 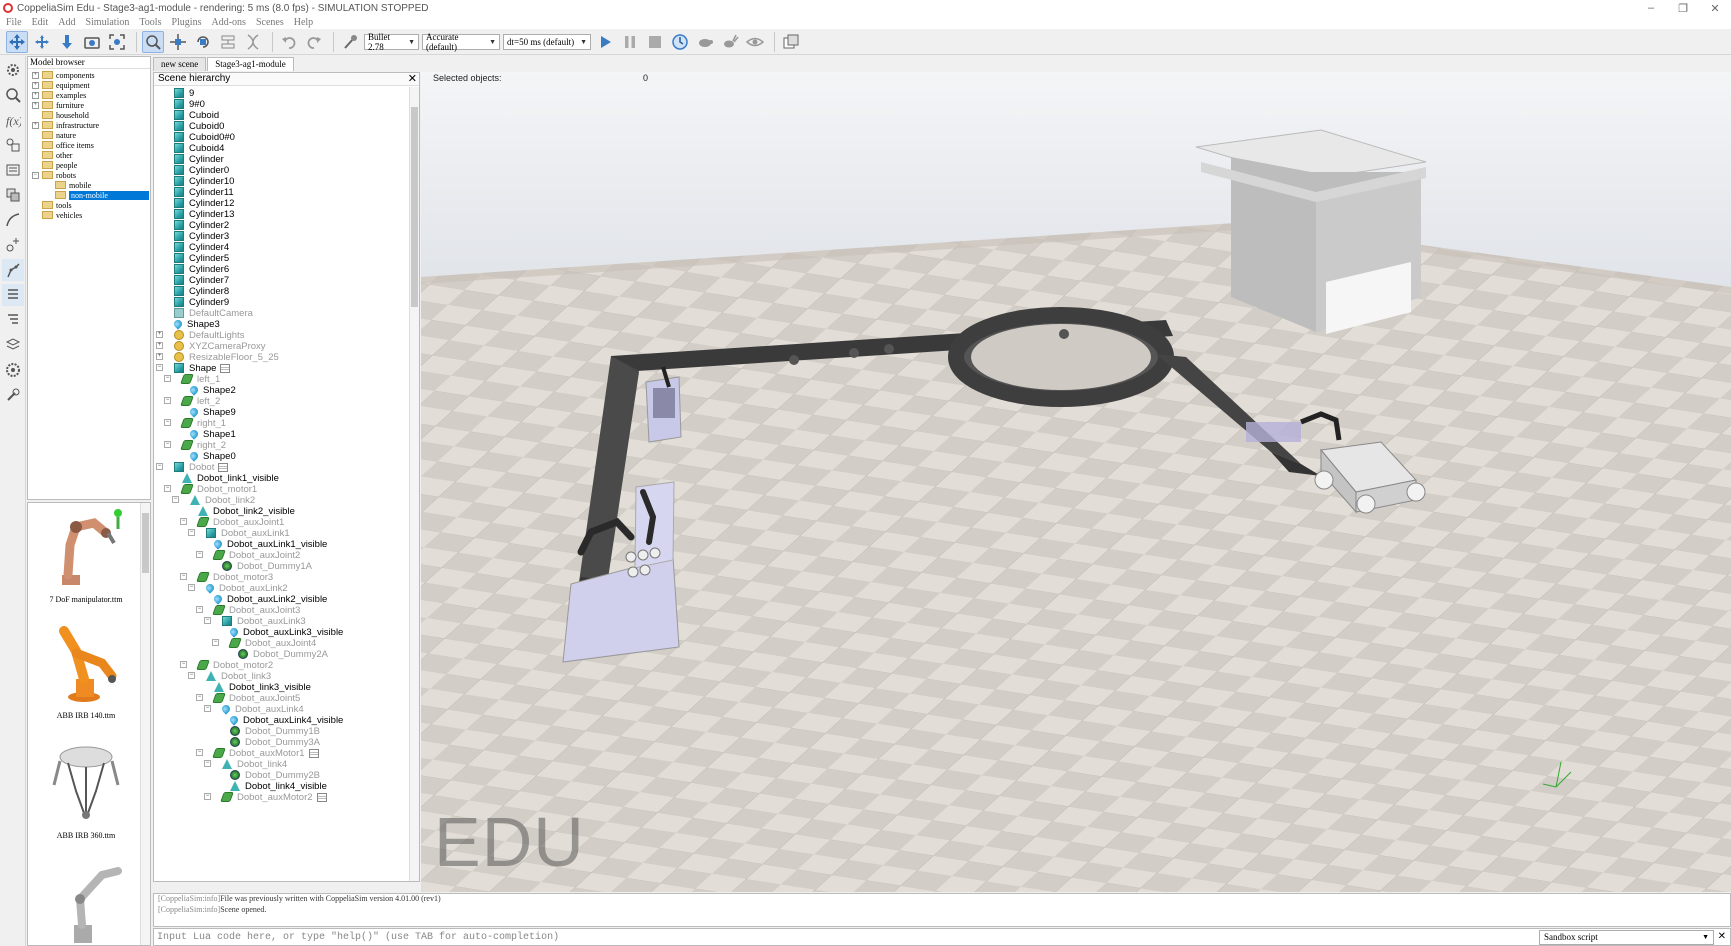 What do you see at coordinates (89, 115) in the screenshot?
I see `model-folder-household: household` at bounding box center [89, 115].